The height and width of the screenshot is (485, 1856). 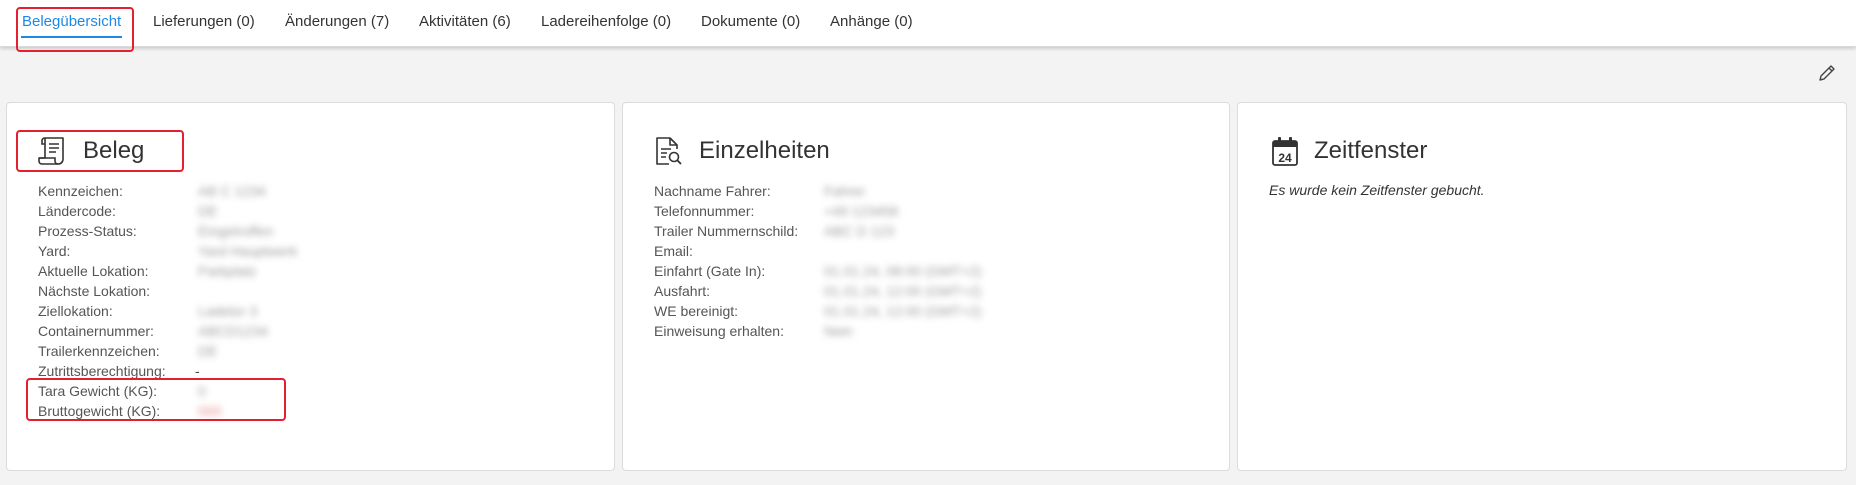 I want to click on field-value: AB C 1234, so click(x=232, y=191).